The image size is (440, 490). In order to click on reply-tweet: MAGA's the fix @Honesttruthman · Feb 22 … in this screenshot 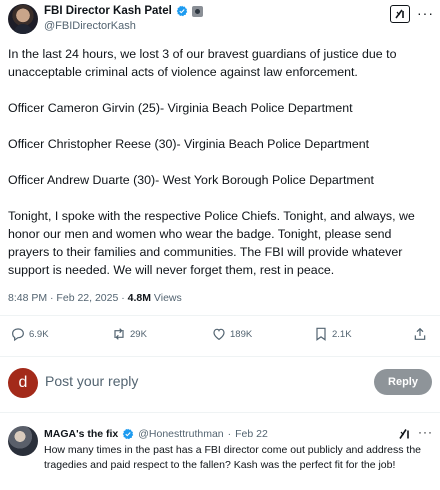, I will do `click(220, 455)`.